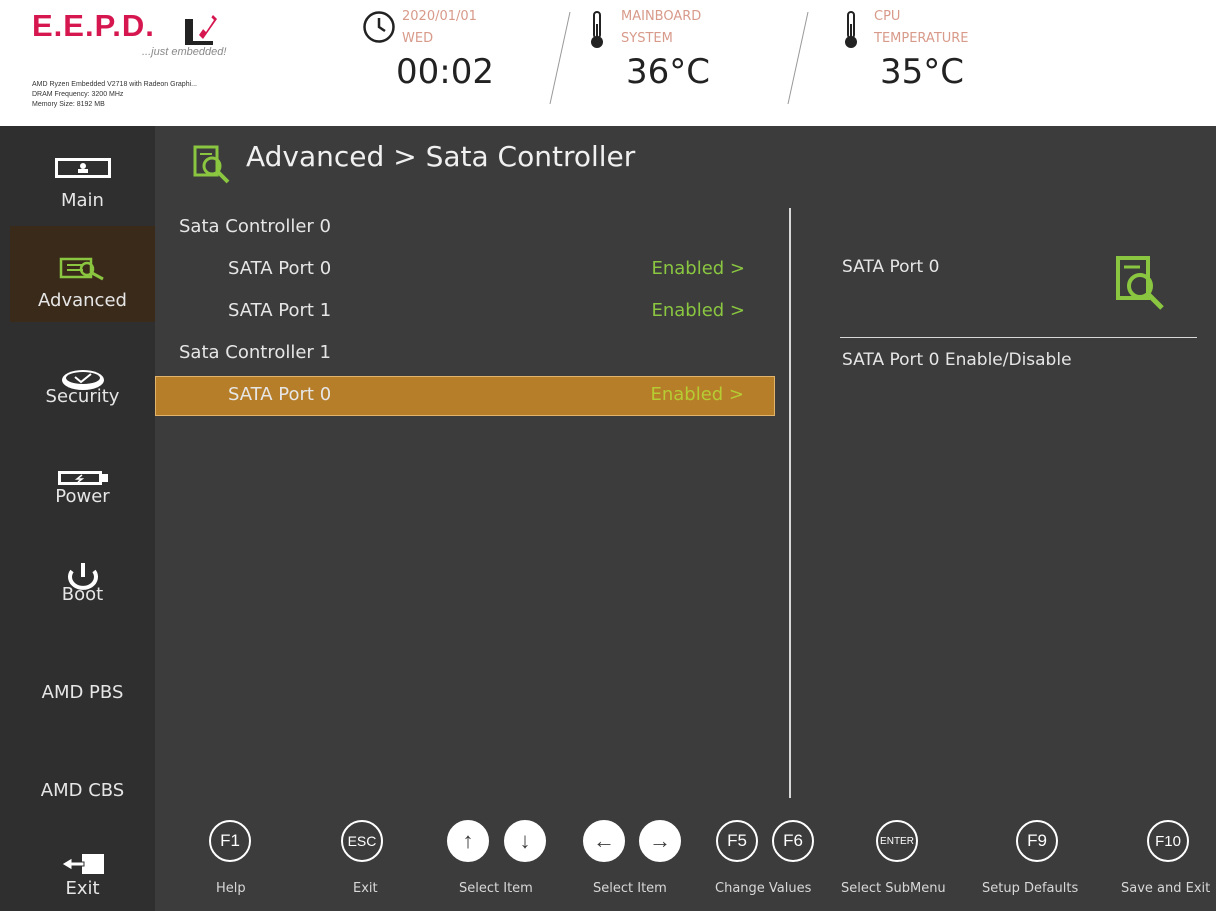 Image resolution: width=1216 pixels, height=911 pixels. Describe the element at coordinates (668, 72) in the screenshot. I see `mainboard-temp: 36°C` at that location.